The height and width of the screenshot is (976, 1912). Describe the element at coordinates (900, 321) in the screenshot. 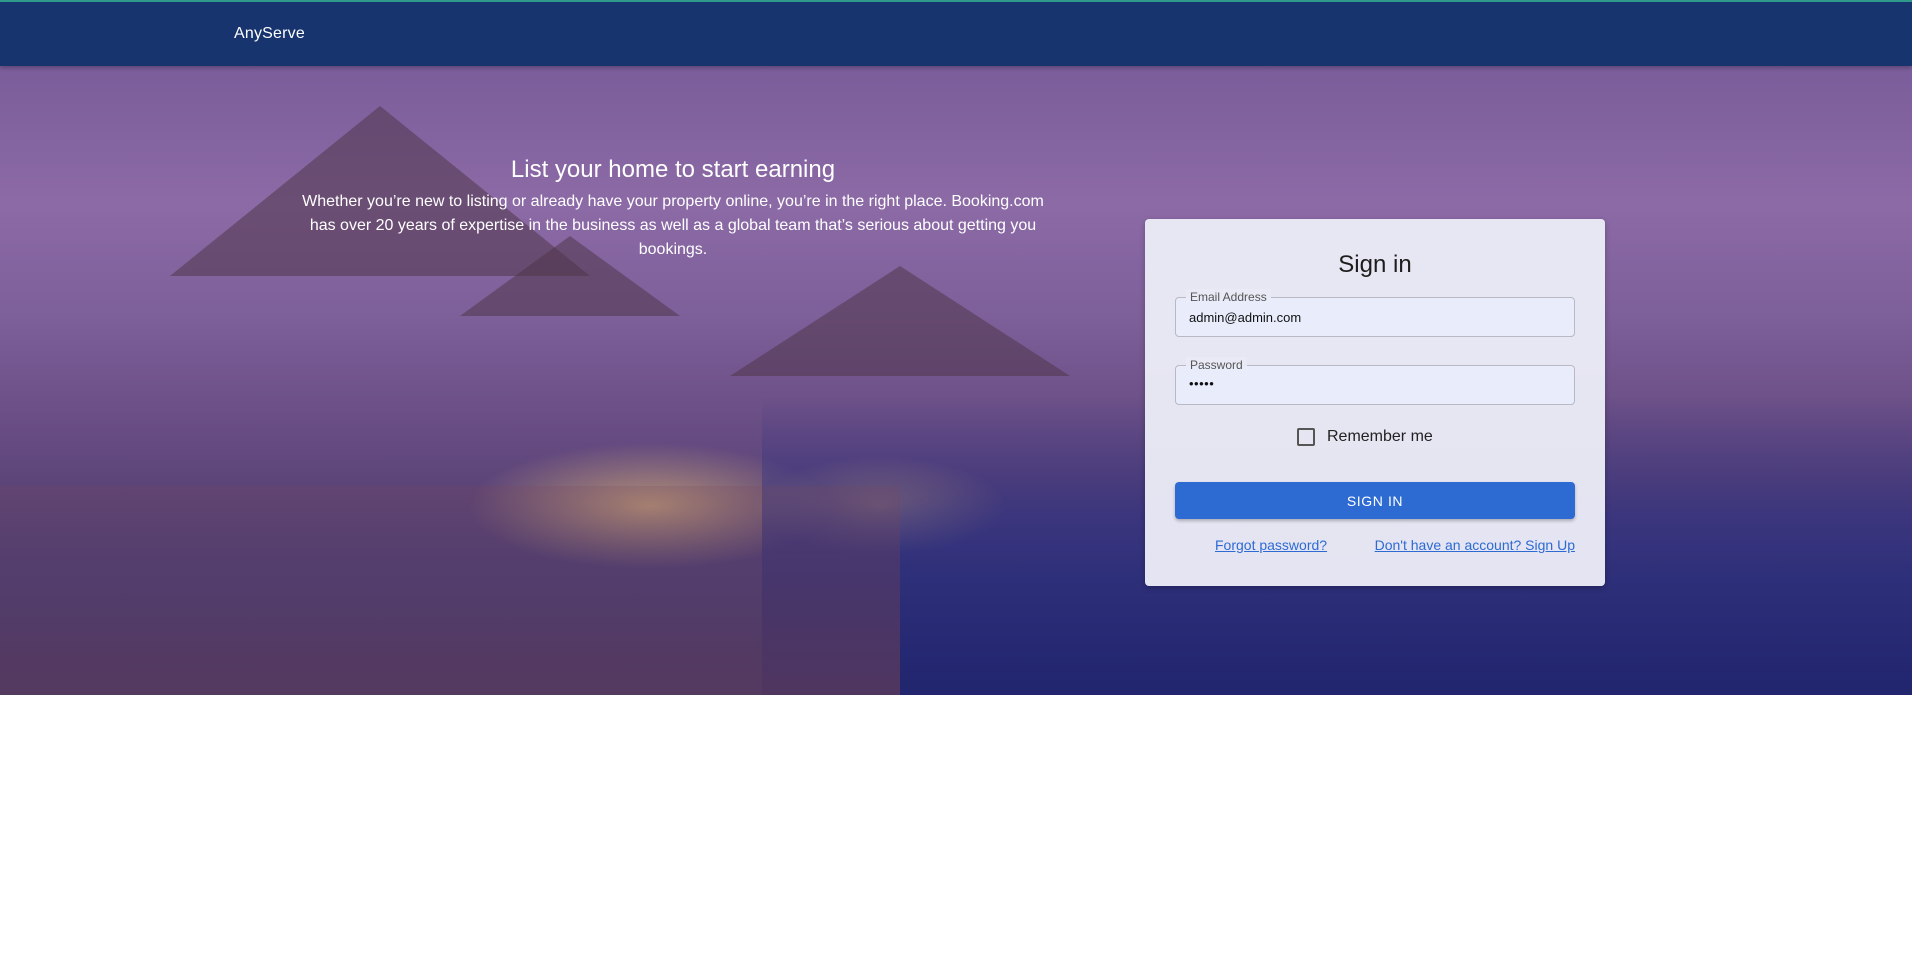

I see `hero-background-hut` at that location.